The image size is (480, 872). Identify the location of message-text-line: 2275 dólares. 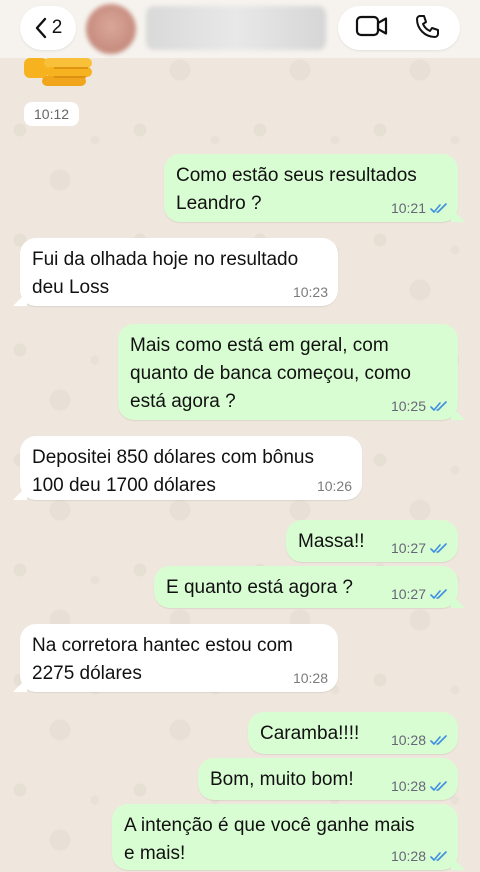
(87, 673).